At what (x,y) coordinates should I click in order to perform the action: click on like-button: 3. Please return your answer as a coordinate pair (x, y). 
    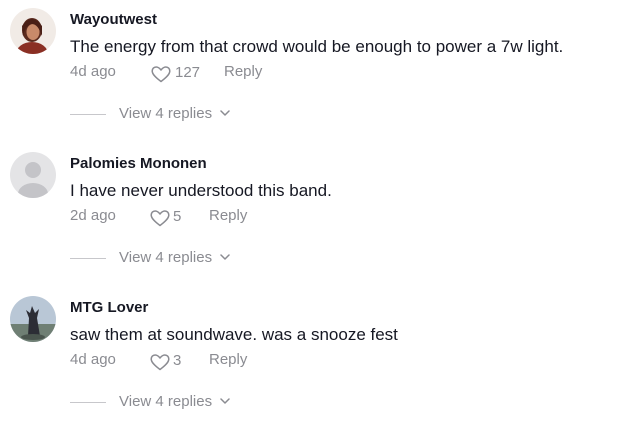
    Looking at the image, I should click on (168, 361).